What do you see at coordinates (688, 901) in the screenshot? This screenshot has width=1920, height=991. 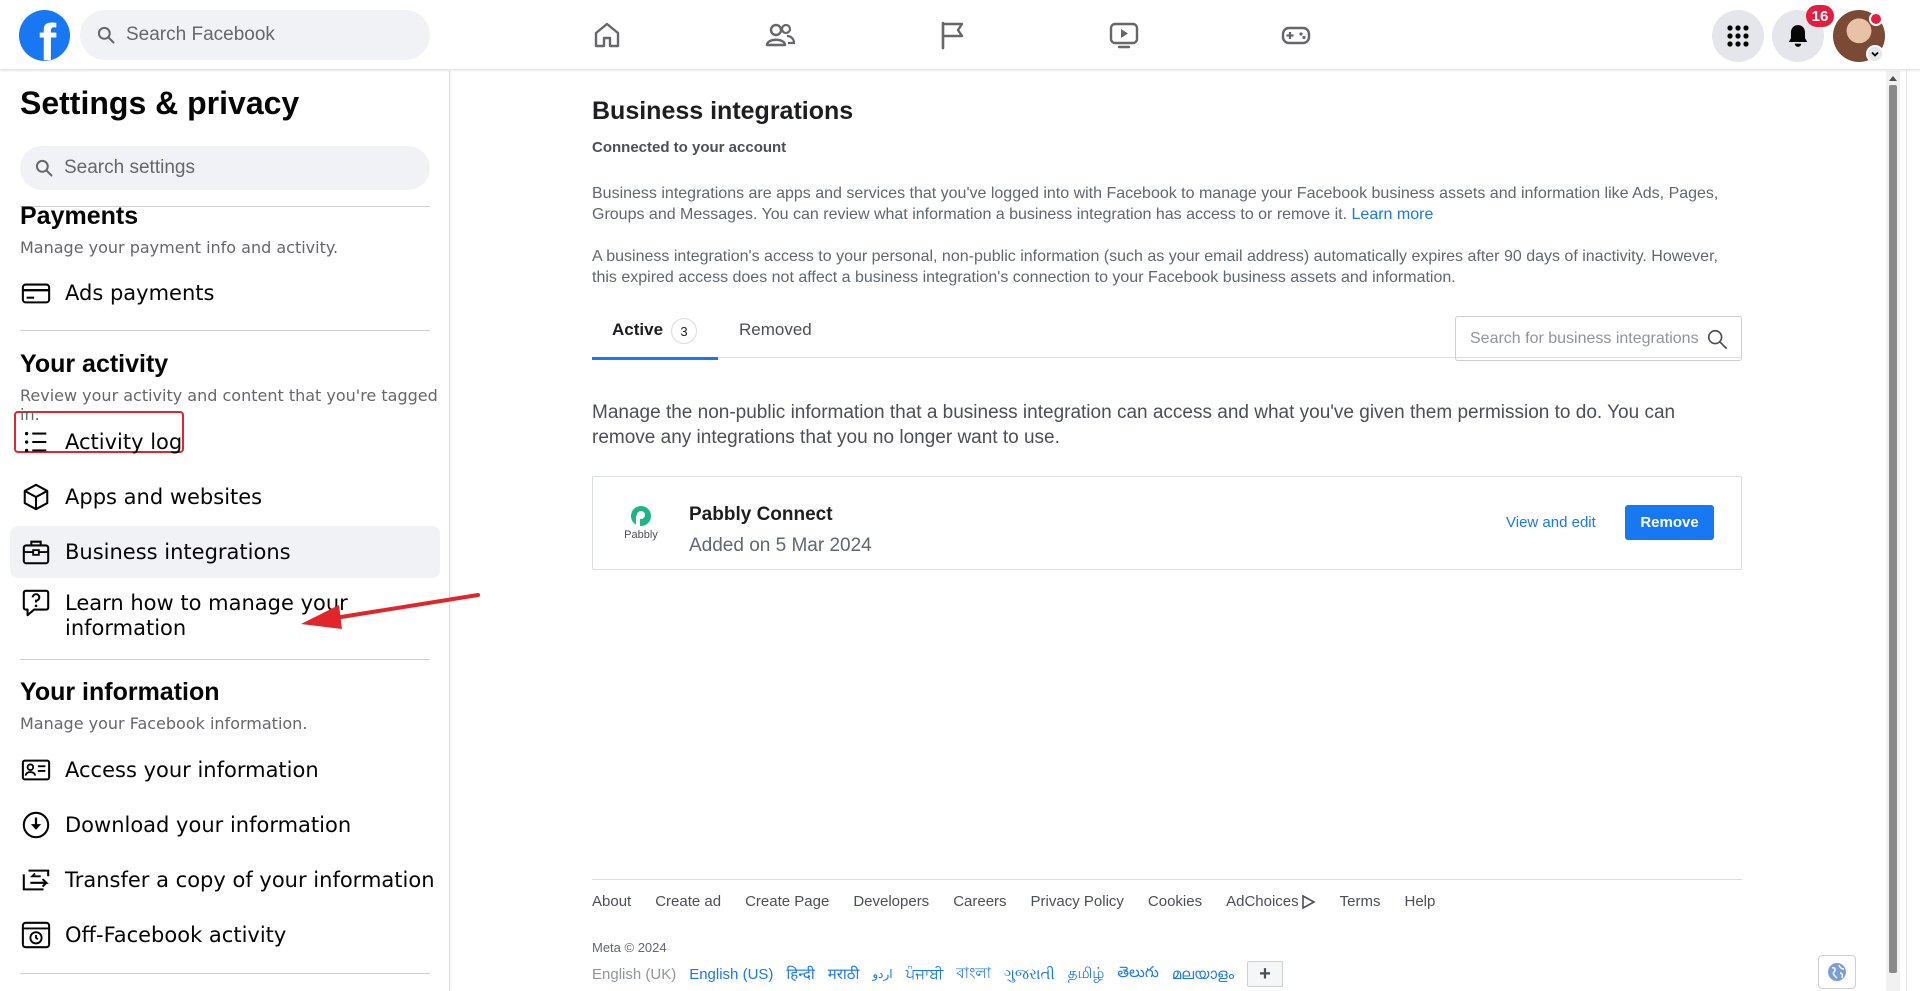 I see `footer-link-create-ad: Create ad` at bounding box center [688, 901].